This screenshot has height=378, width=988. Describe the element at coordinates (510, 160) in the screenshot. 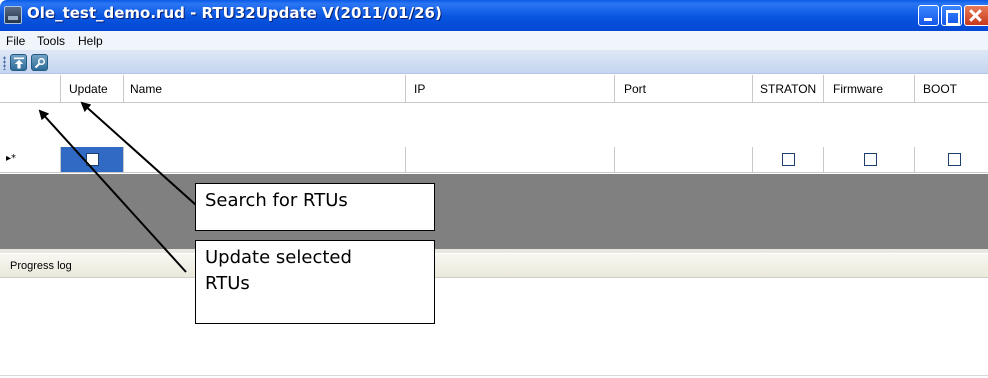

I see `cell-ip` at that location.